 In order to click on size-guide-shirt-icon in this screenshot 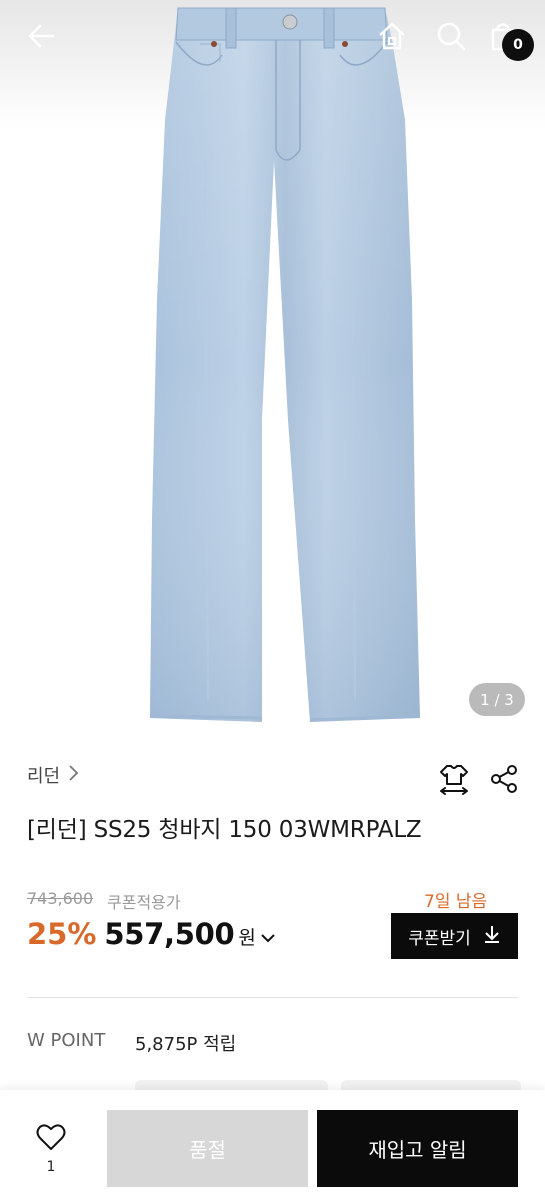, I will do `click(454, 779)`.